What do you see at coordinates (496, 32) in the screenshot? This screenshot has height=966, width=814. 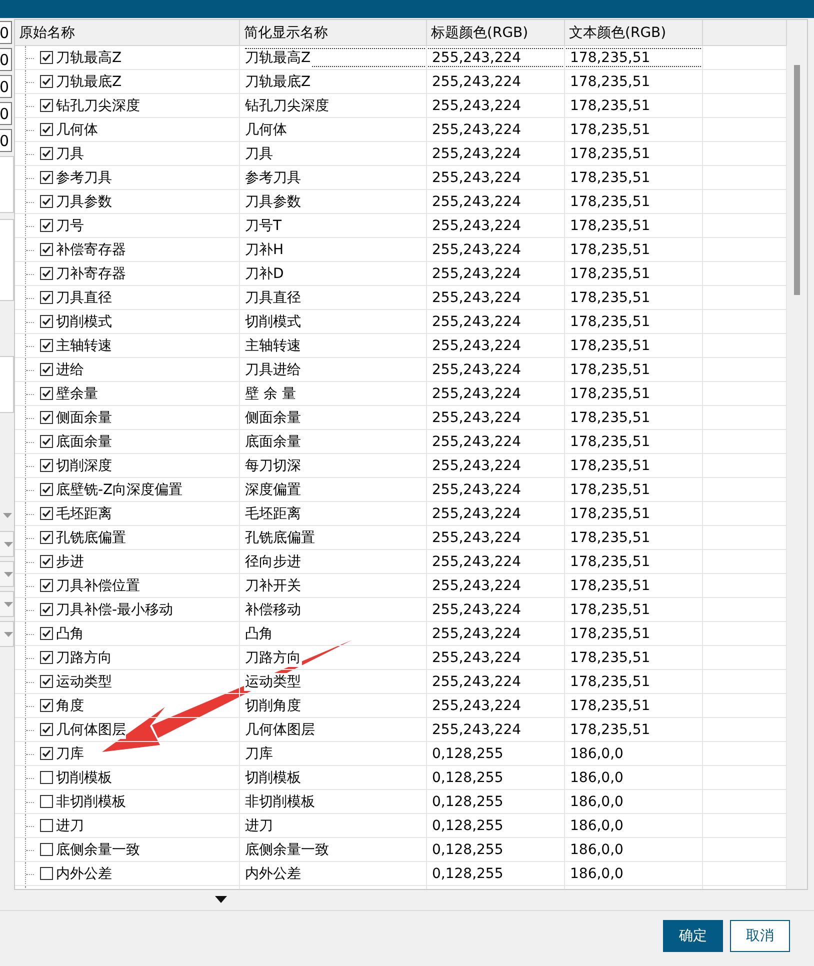 I see `column-header: 标题颜色(RGB)` at bounding box center [496, 32].